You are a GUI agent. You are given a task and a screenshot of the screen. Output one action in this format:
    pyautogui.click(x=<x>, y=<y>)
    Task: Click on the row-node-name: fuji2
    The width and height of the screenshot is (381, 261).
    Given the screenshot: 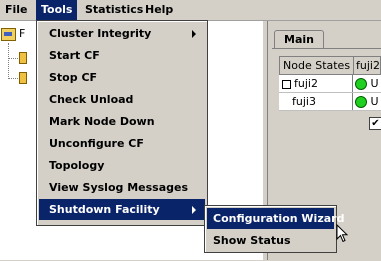 What is the action you would take?
    pyautogui.click(x=306, y=83)
    